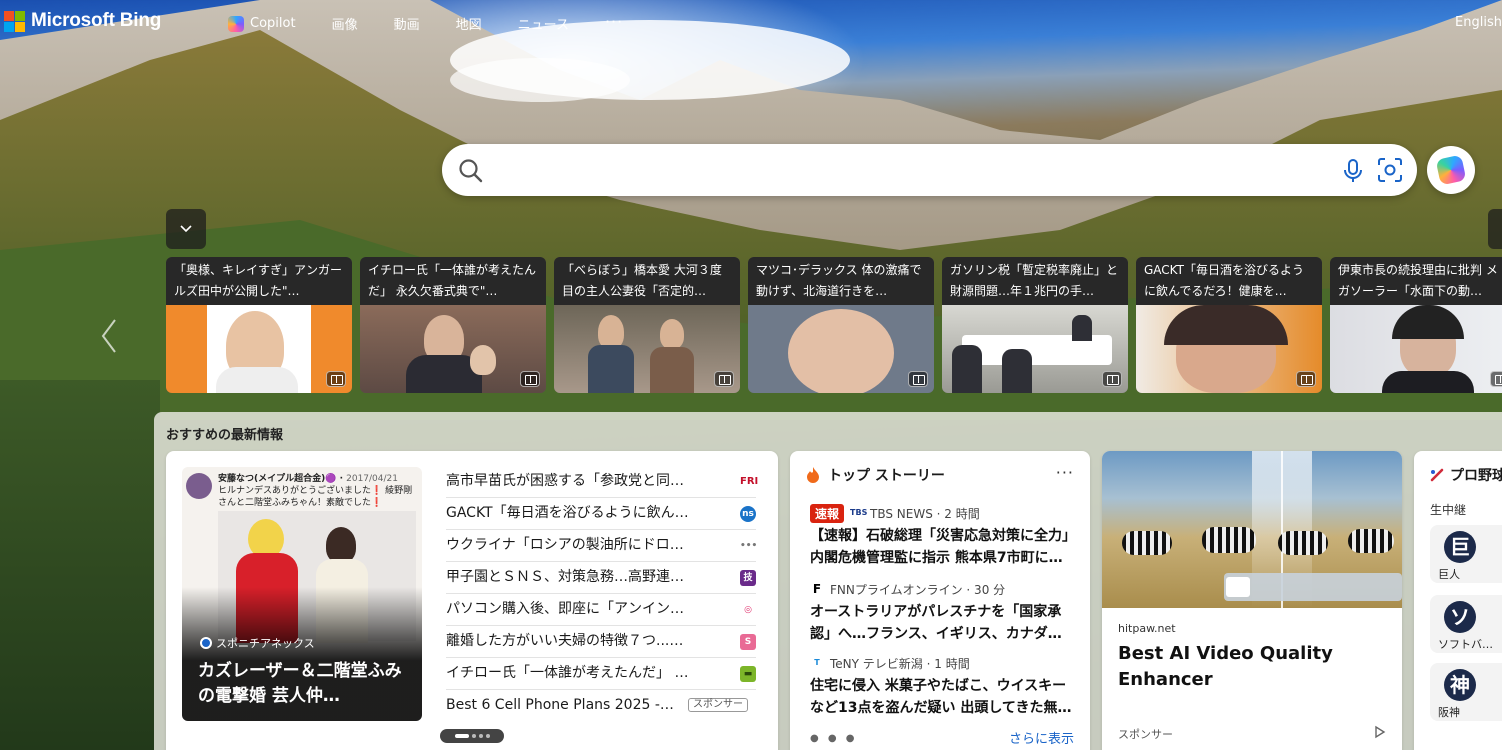 Image resolution: width=1502 pixels, height=750 pixels. I want to click on headline-item-sponsored: Best 6 Cell Phone Plans 2025 - … スポンサー, so click(601, 706).